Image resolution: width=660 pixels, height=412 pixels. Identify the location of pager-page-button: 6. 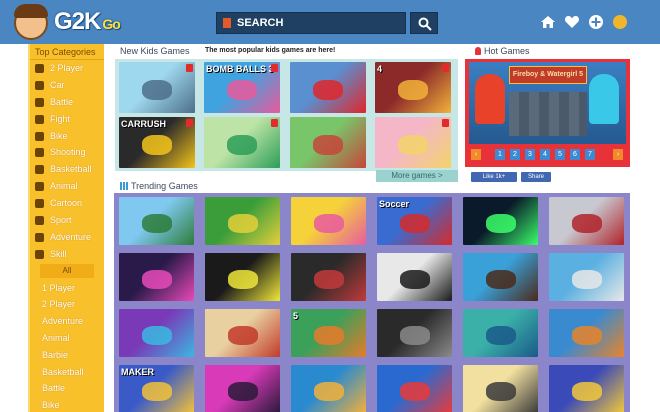
(575, 154).